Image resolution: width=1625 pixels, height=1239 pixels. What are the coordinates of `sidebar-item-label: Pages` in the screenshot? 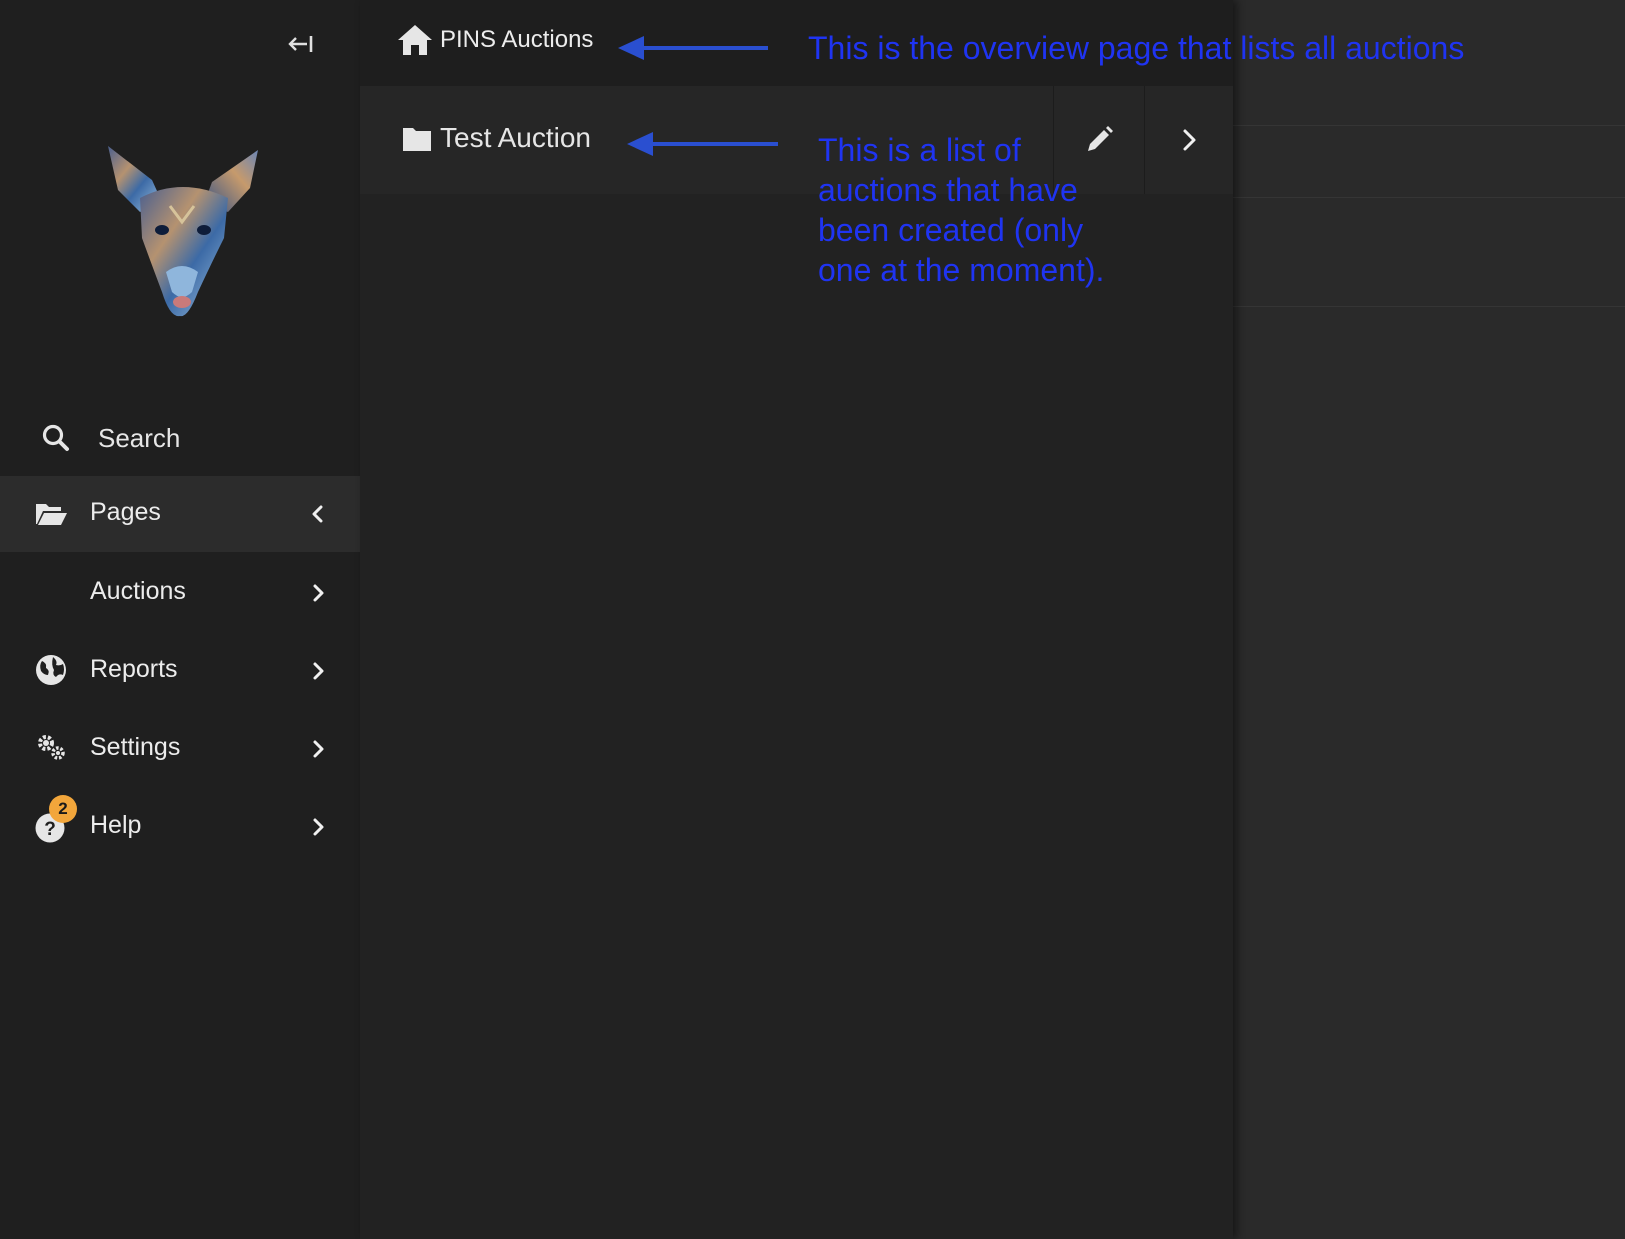 It's located at (125, 512).